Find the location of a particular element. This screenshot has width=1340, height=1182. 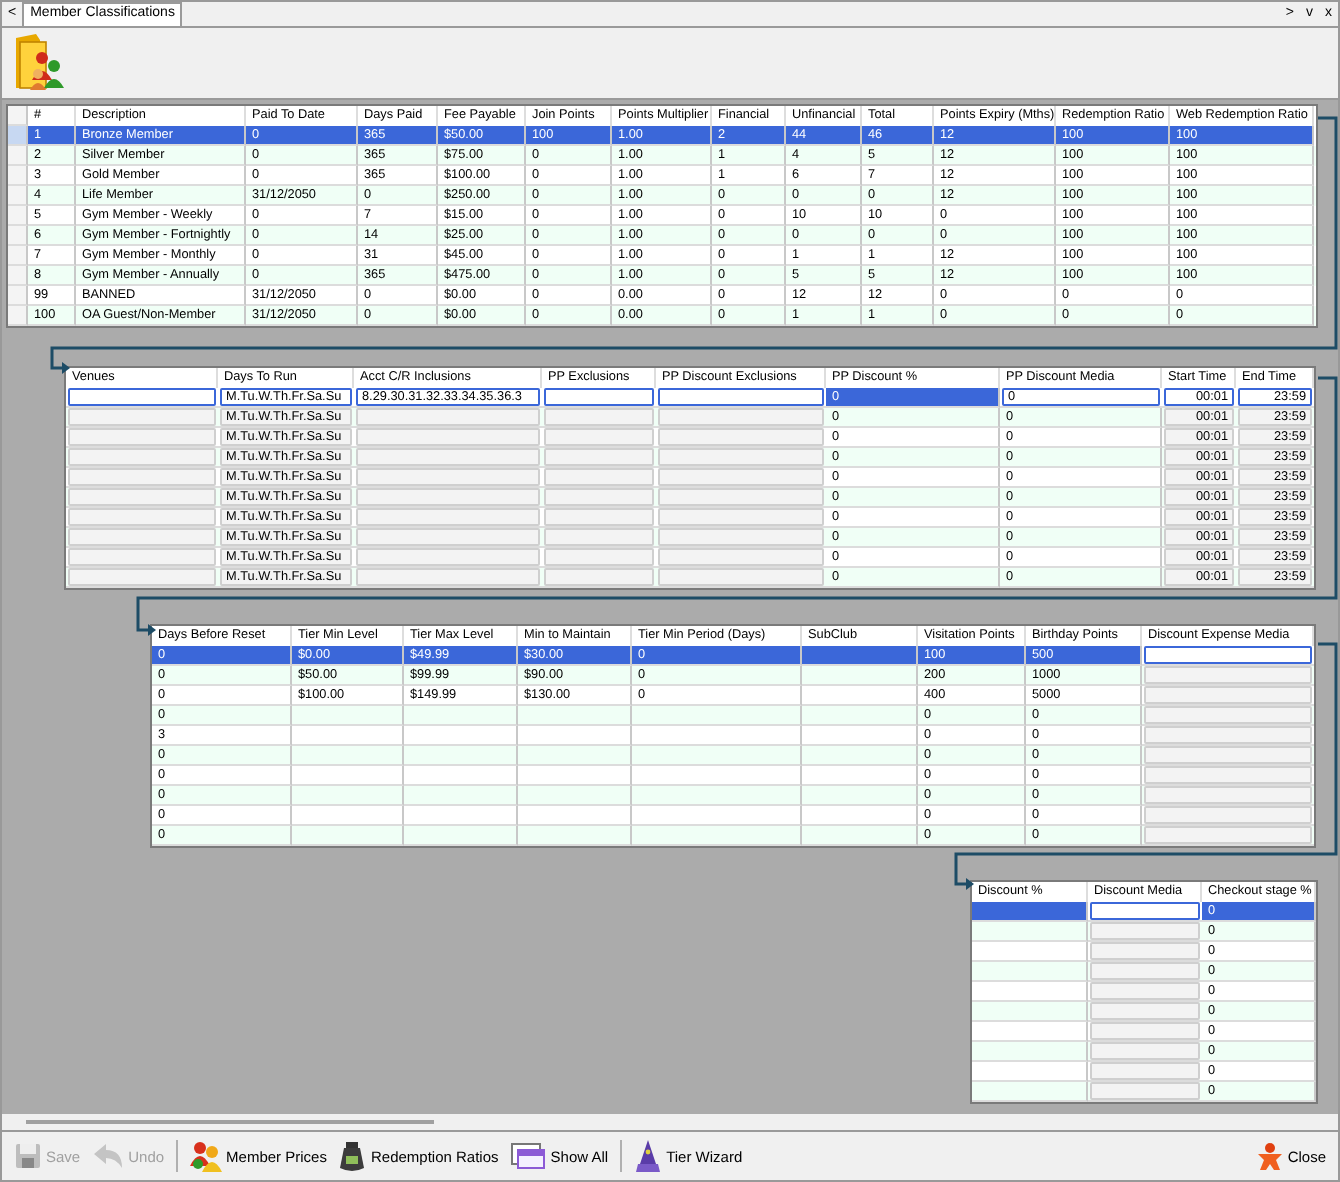

horizontal-scrollbar is located at coordinates (230, 1122).